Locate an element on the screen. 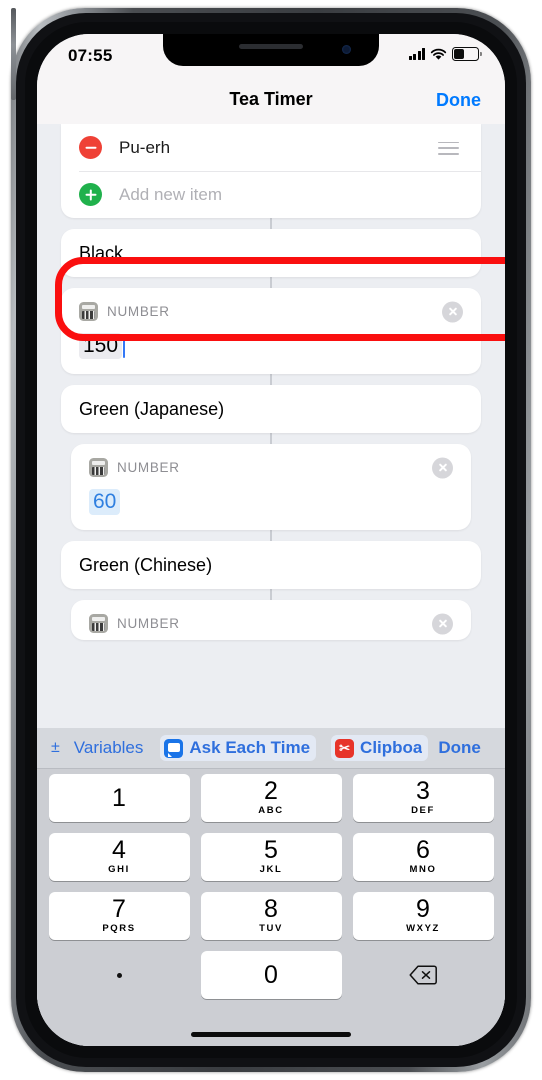  add-new-item-row: Add new item is located at coordinates (271, 194).